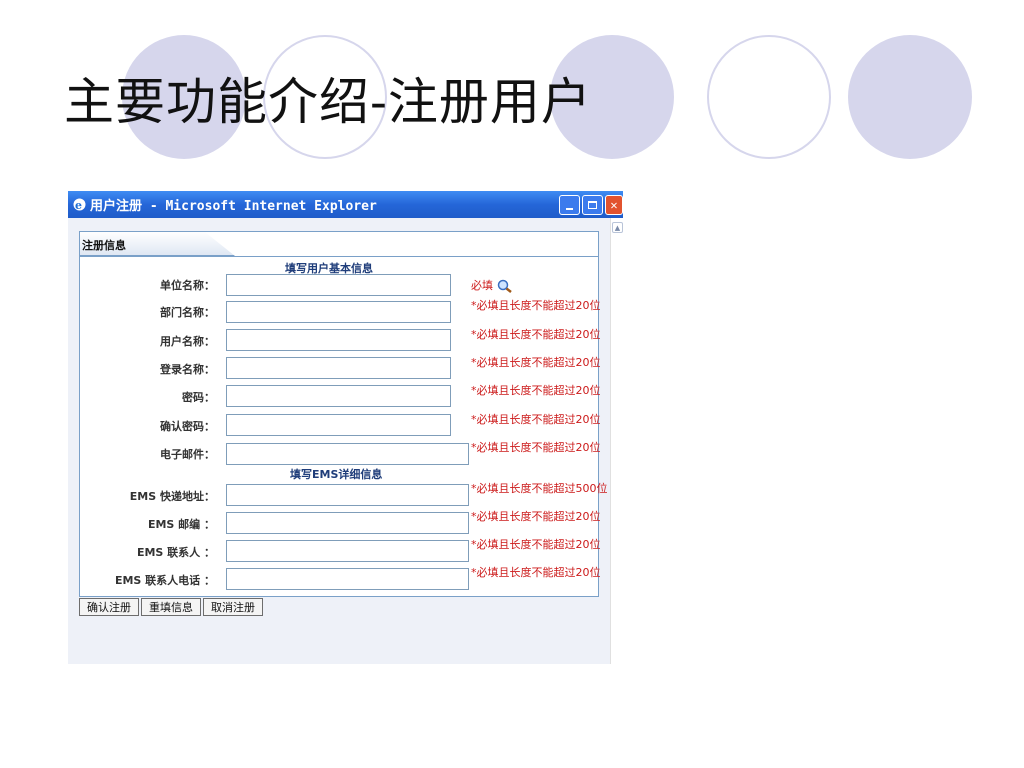 The width and height of the screenshot is (1024, 768). Describe the element at coordinates (109, 607) in the screenshot. I see `confirm-register-button: 确认注册` at that location.